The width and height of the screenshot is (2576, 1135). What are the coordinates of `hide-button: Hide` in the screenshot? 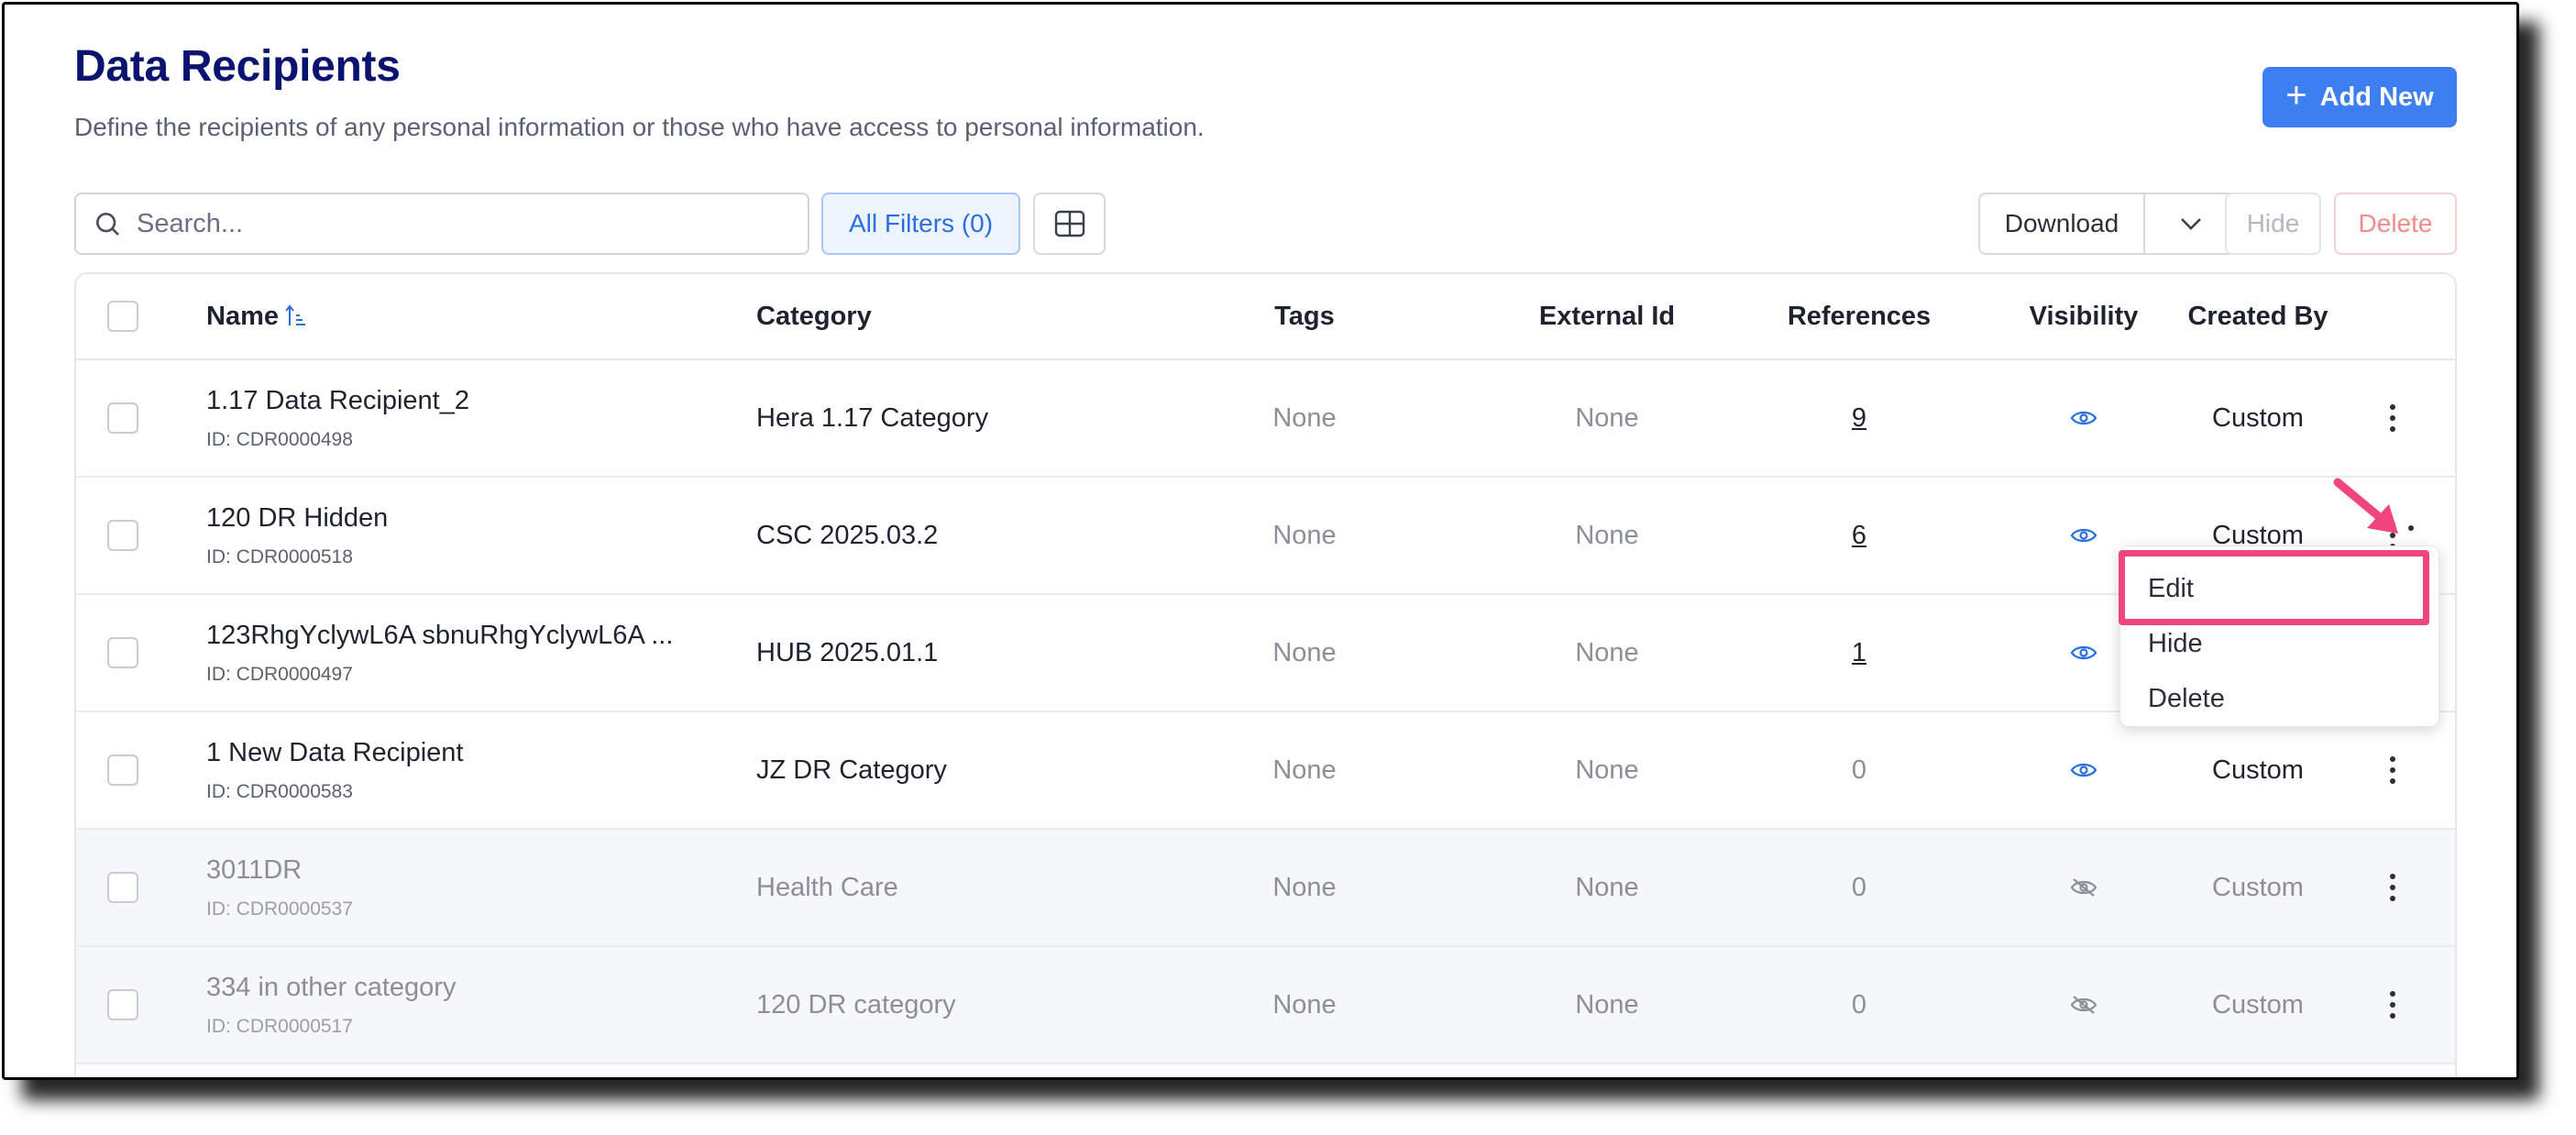 It's located at (2273, 224).